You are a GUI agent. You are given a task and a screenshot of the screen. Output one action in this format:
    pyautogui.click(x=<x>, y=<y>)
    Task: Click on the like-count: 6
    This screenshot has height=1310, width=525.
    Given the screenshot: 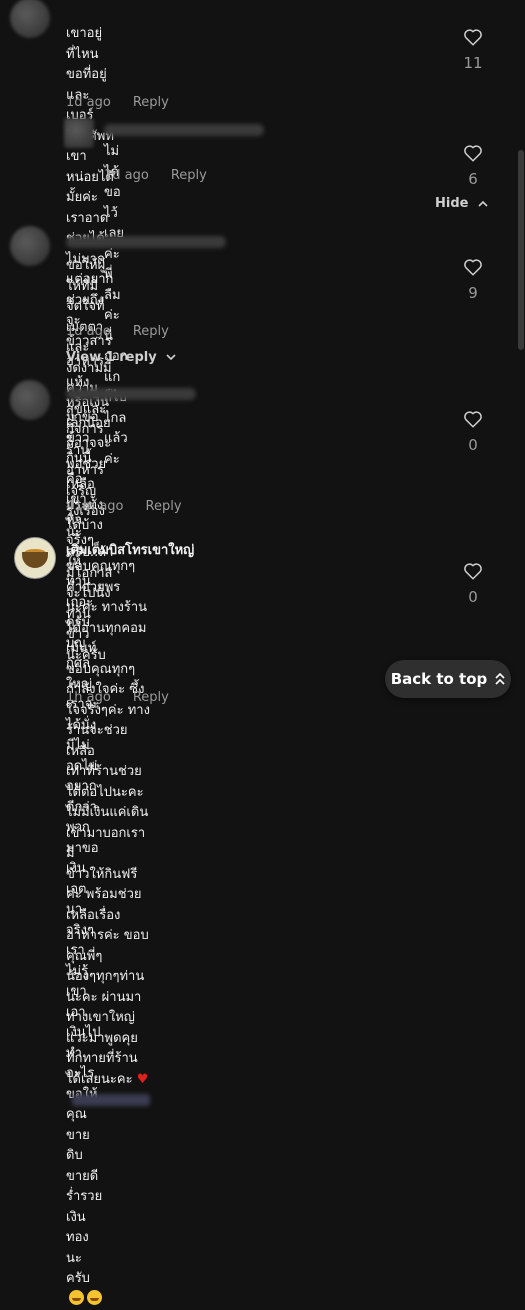 What is the action you would take?
    pyautogui.click(x=473, y=179)
    